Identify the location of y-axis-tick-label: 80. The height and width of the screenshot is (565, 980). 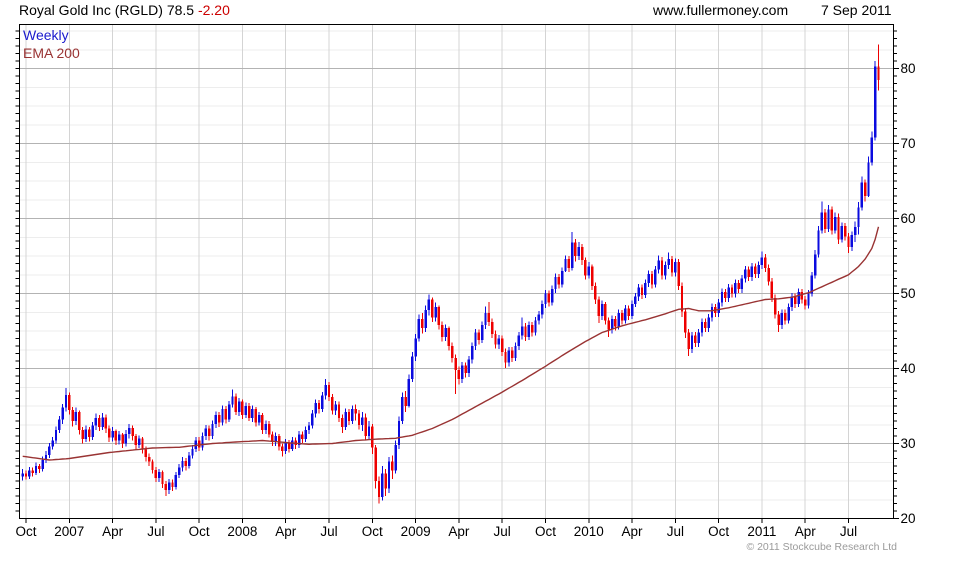
(908, 68).